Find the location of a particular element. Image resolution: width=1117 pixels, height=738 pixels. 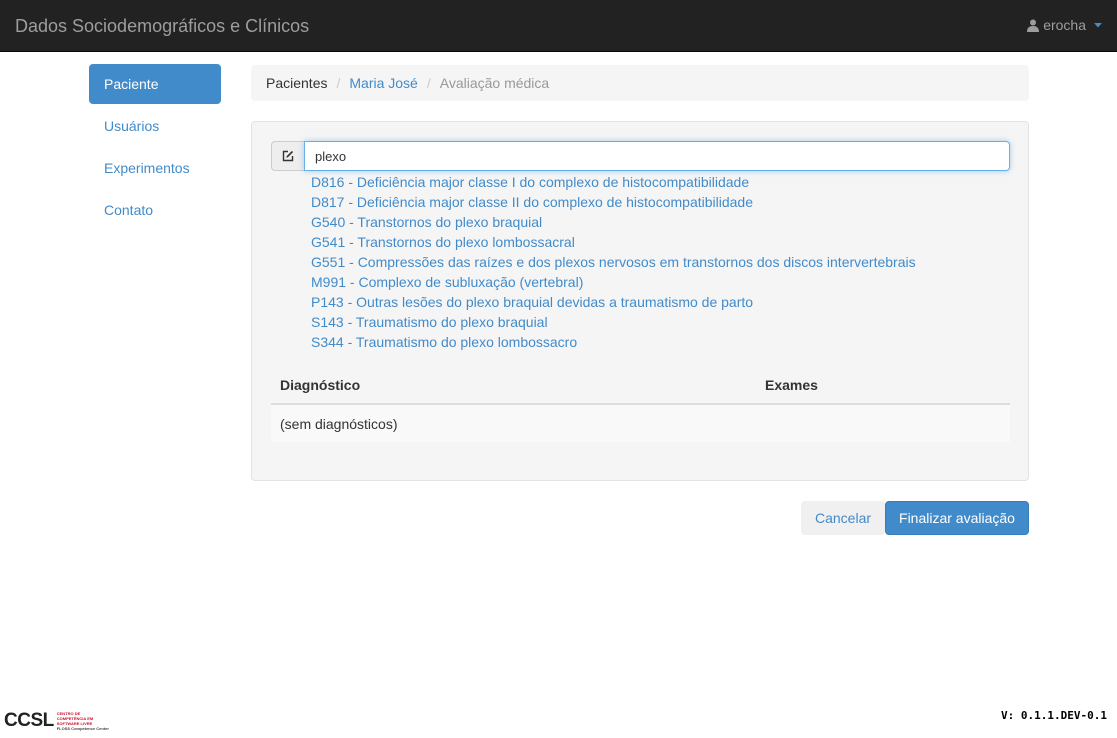

sidebar-item-experimentos: Experimentos is located at coordinates (155, 168).